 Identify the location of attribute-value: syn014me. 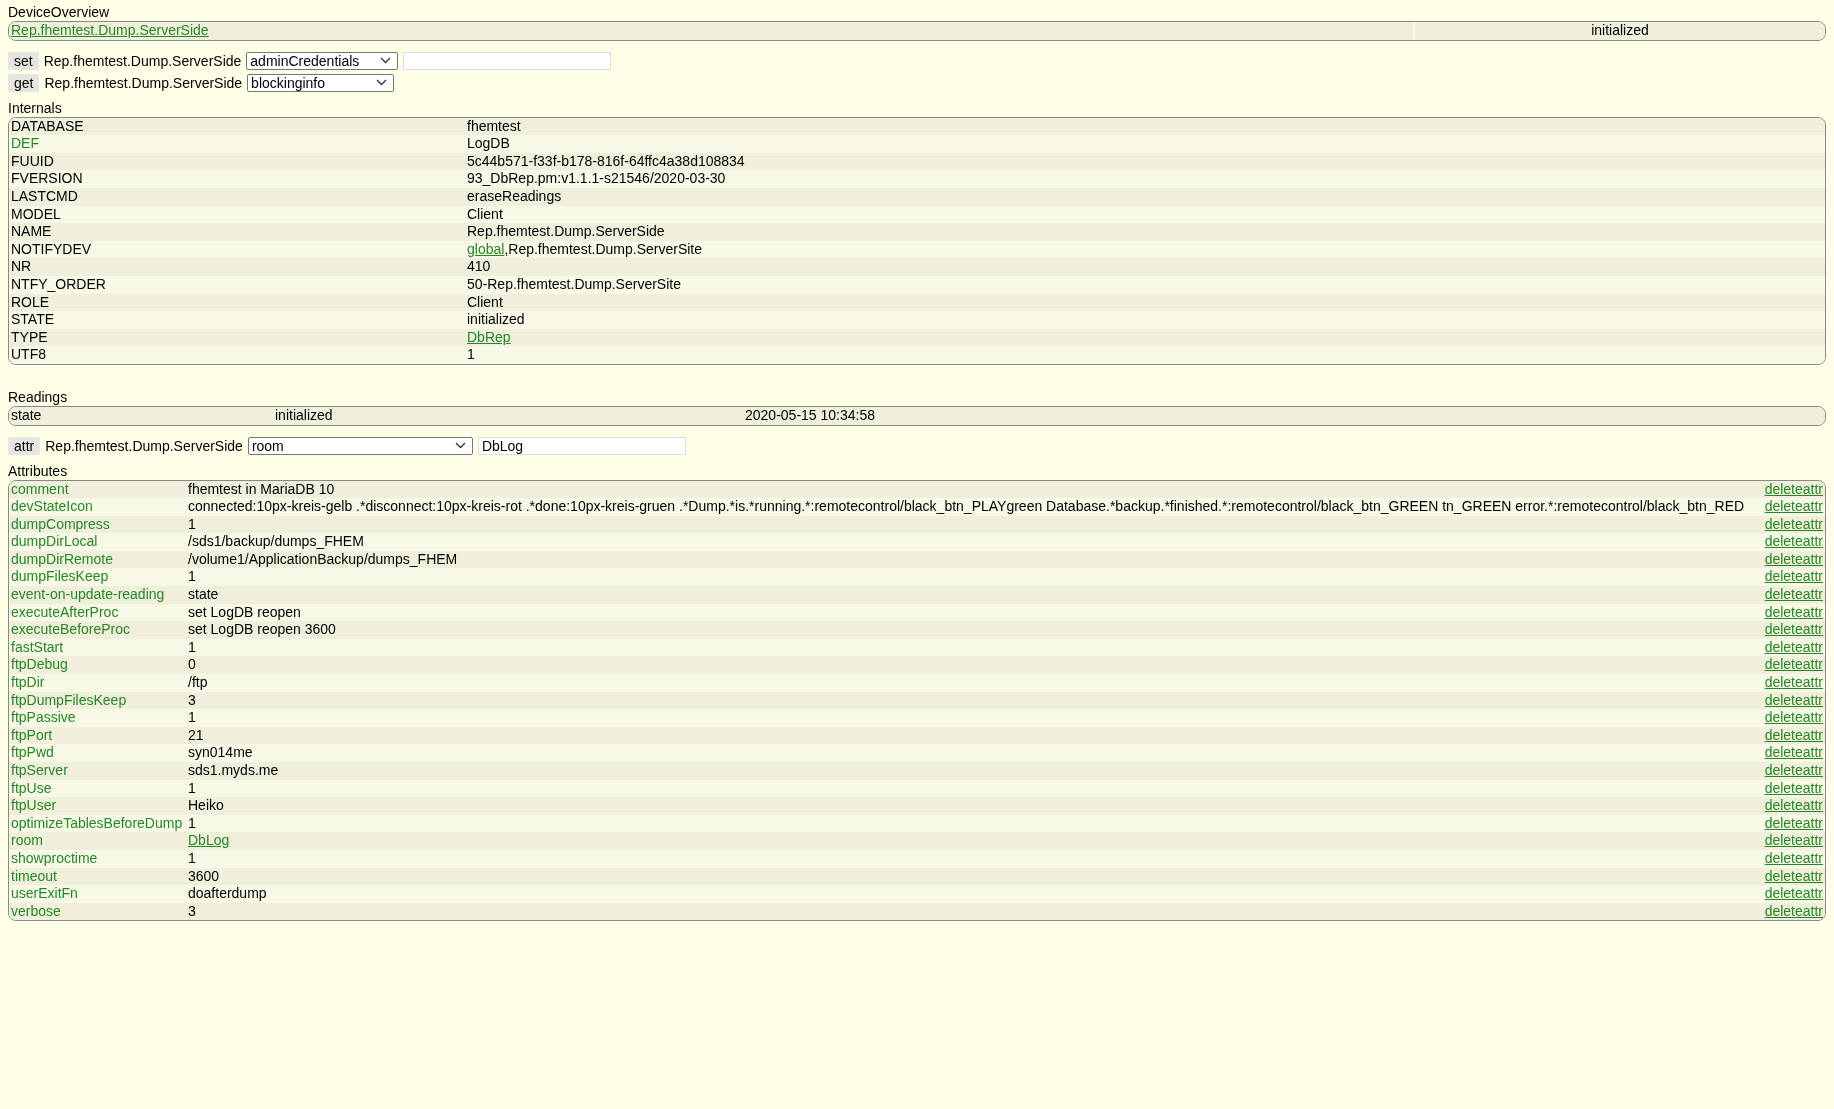
(220, 752).